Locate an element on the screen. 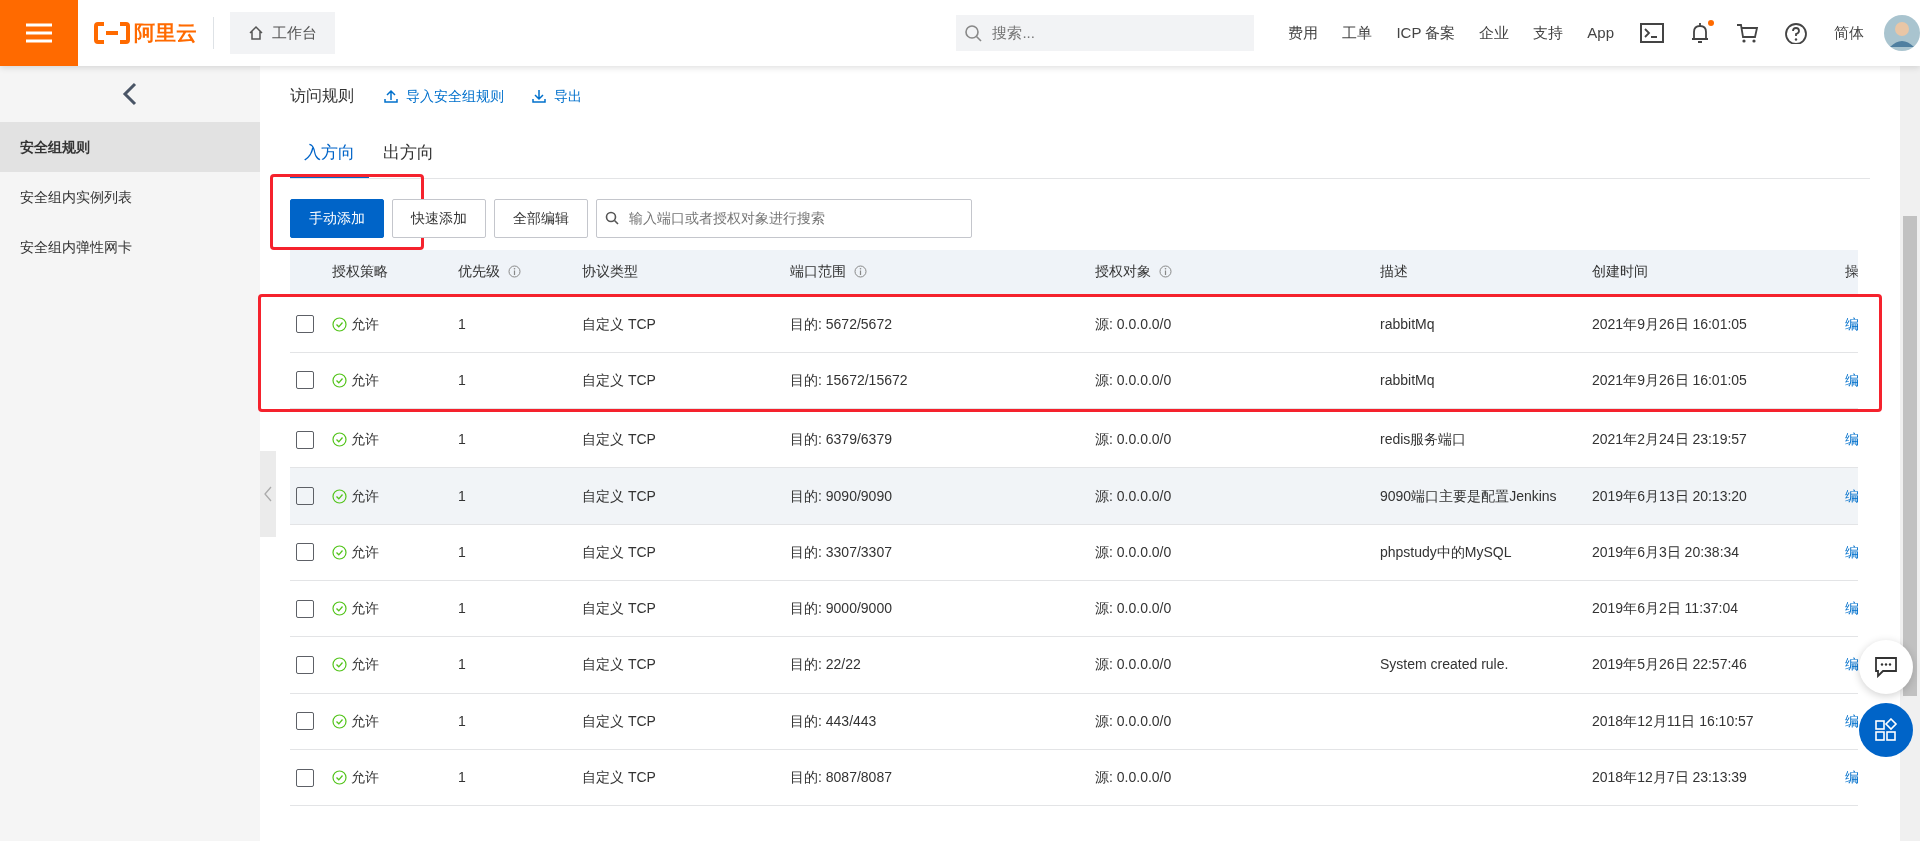 This screenshot has height=841, width=1920. back-icon is located at coordinates (130, 94).